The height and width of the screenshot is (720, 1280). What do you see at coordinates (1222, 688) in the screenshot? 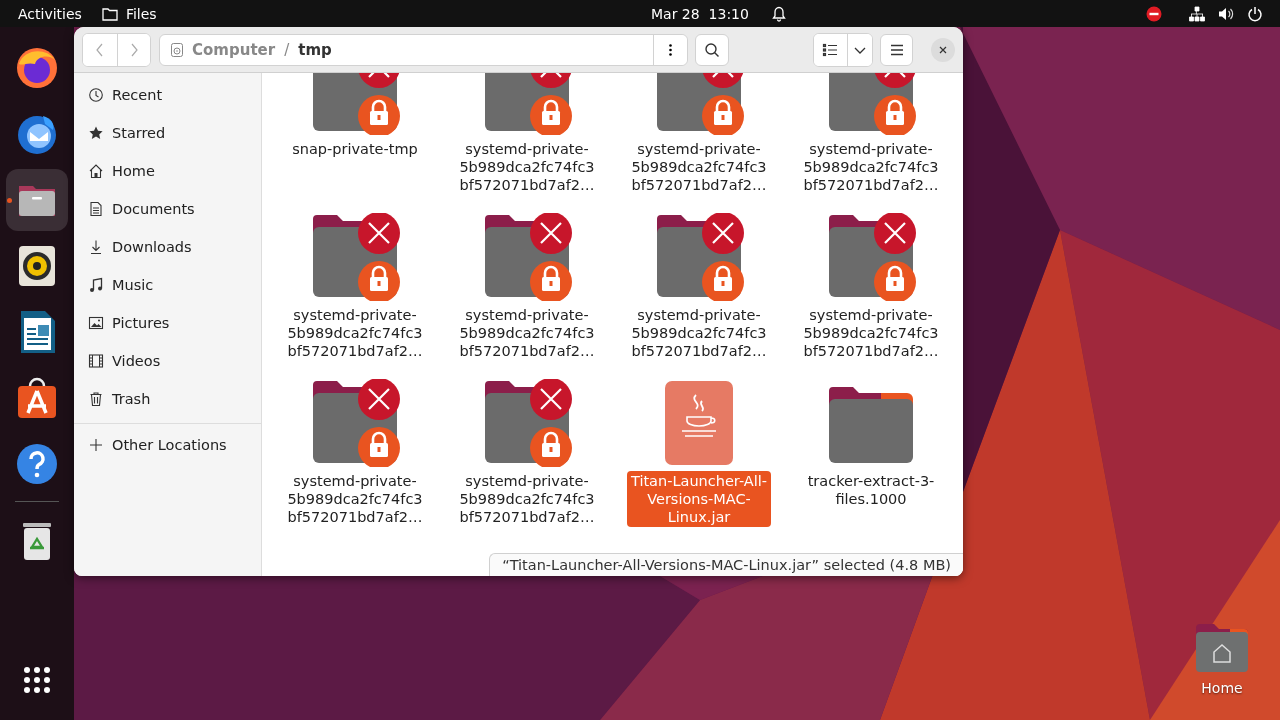
I see `desktop-icon-label: Home` at bounding box center [1222, 688].